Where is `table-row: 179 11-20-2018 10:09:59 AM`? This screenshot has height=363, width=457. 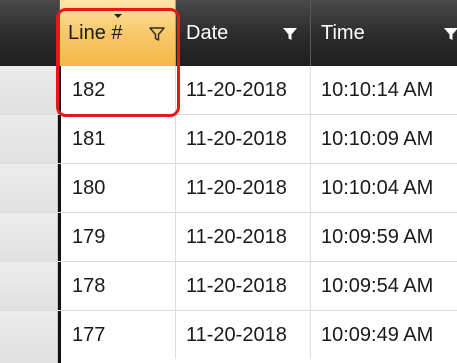
table-row: 179 11-20-2018 10:09:59 AM is located at coordinates (228, 237).